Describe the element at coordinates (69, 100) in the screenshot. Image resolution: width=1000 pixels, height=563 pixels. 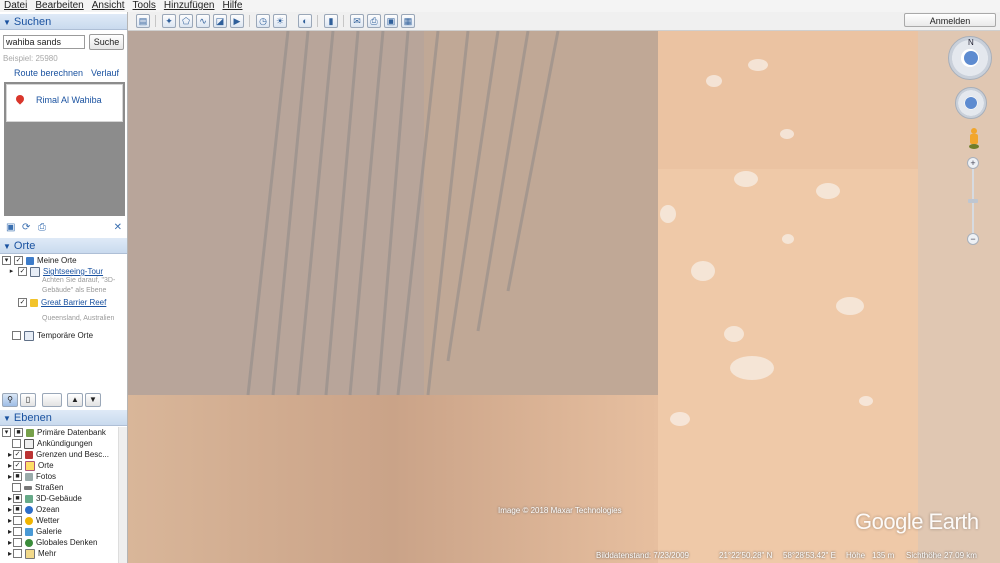
I see `result-label: Rimal Al Wahiba` at that location.